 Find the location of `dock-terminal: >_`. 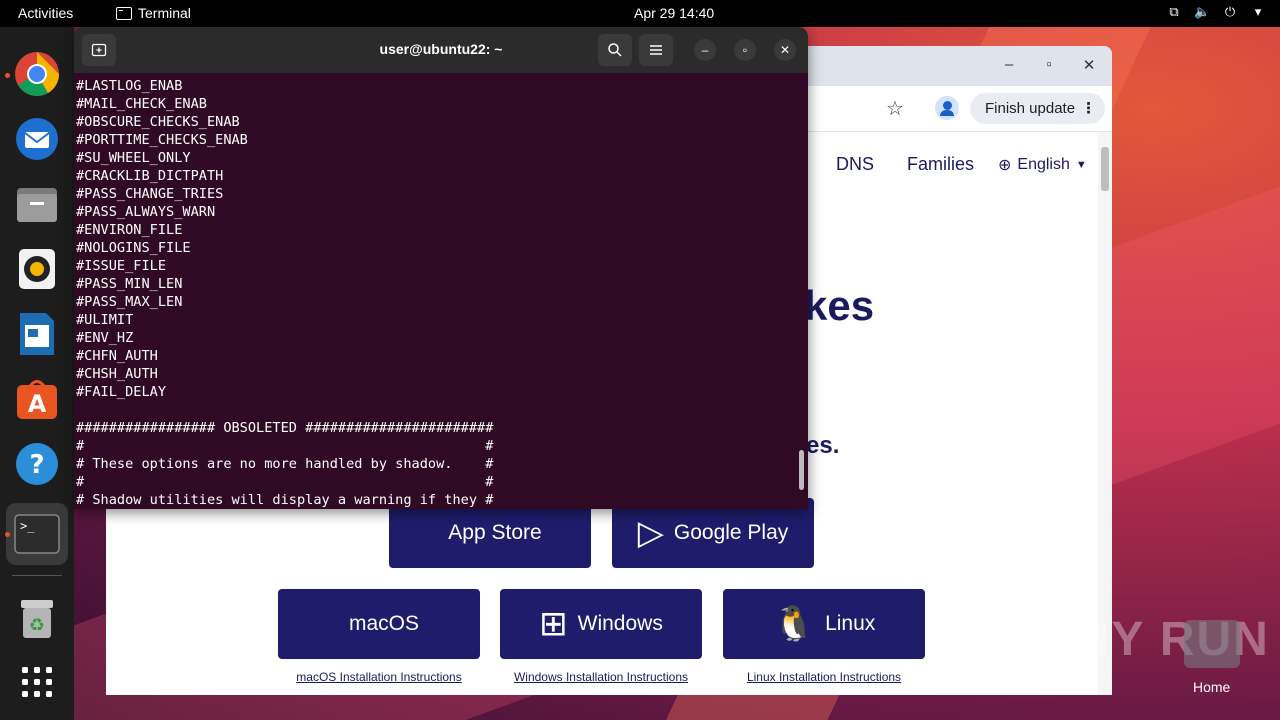

dock-terminal: >_ is located at coordinates (37, 534).